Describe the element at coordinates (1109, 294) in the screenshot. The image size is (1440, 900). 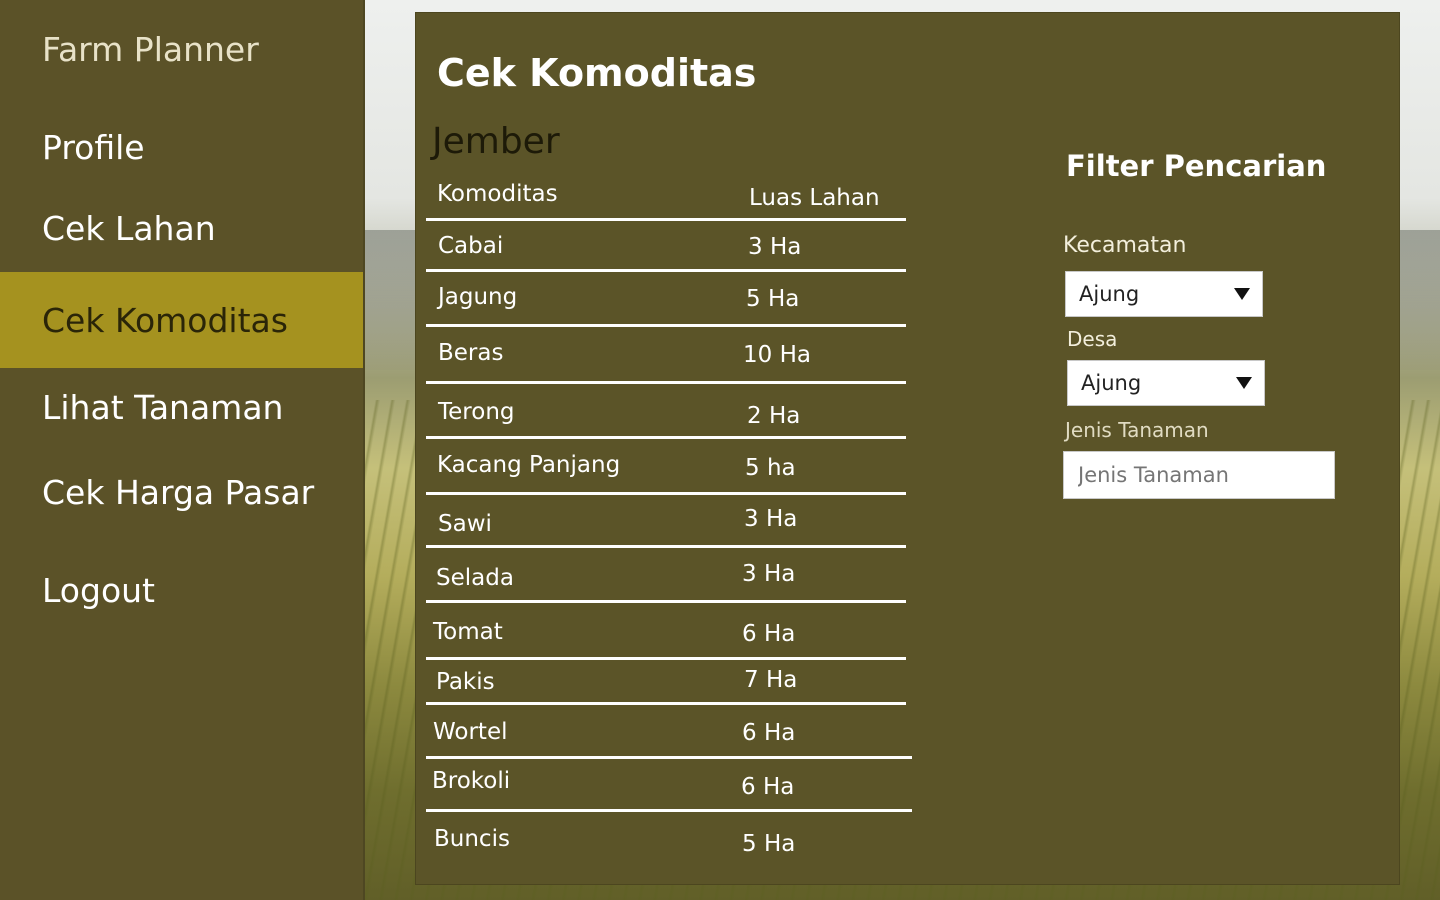
I see `kecamatan-value: Ajung` at that location.